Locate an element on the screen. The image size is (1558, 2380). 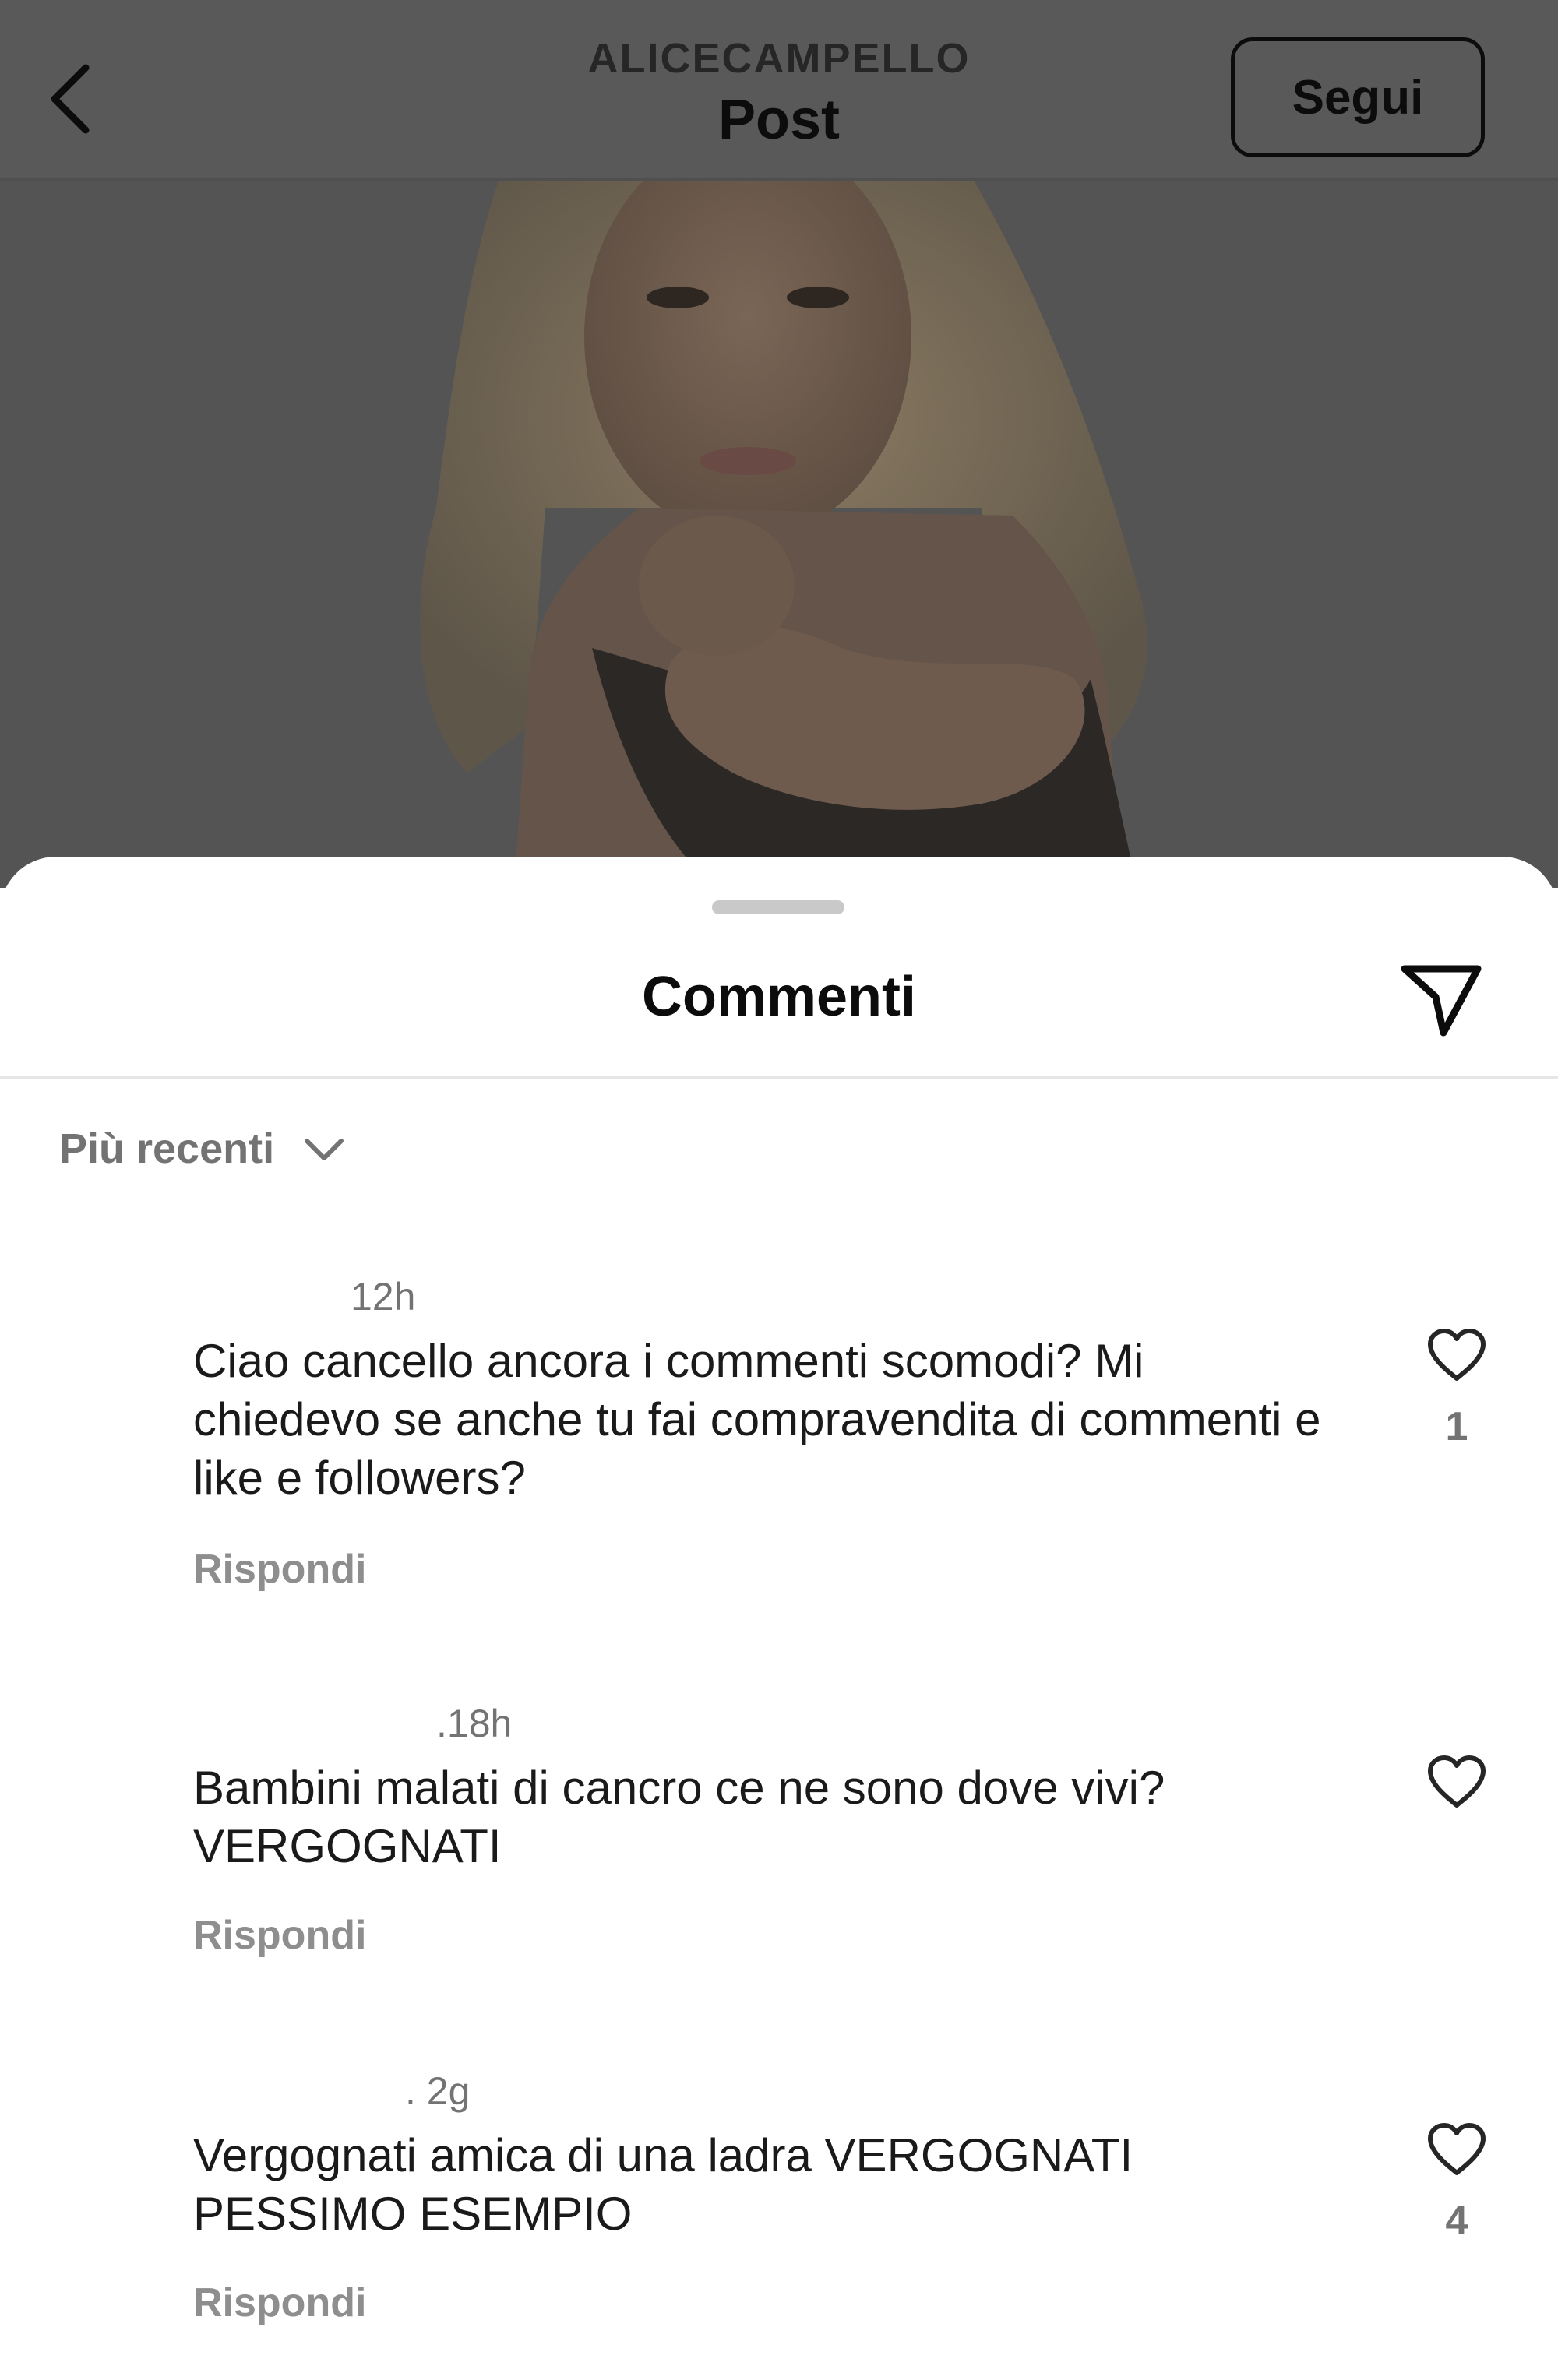
like-count: 1 is located at coordinates (1456, 1426).